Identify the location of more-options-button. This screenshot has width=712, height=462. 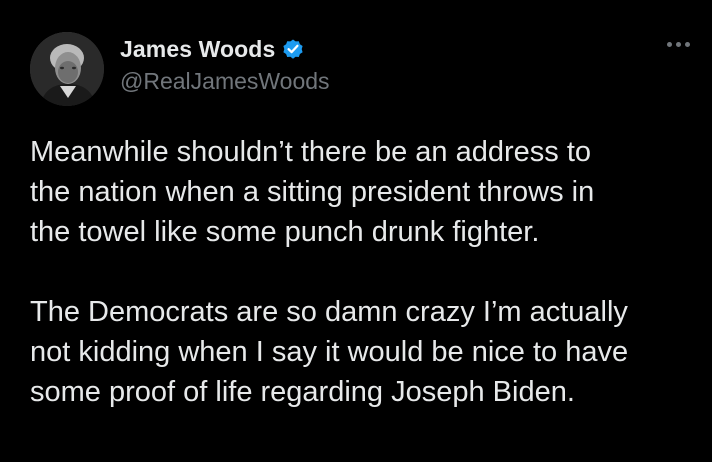
(678, 44).